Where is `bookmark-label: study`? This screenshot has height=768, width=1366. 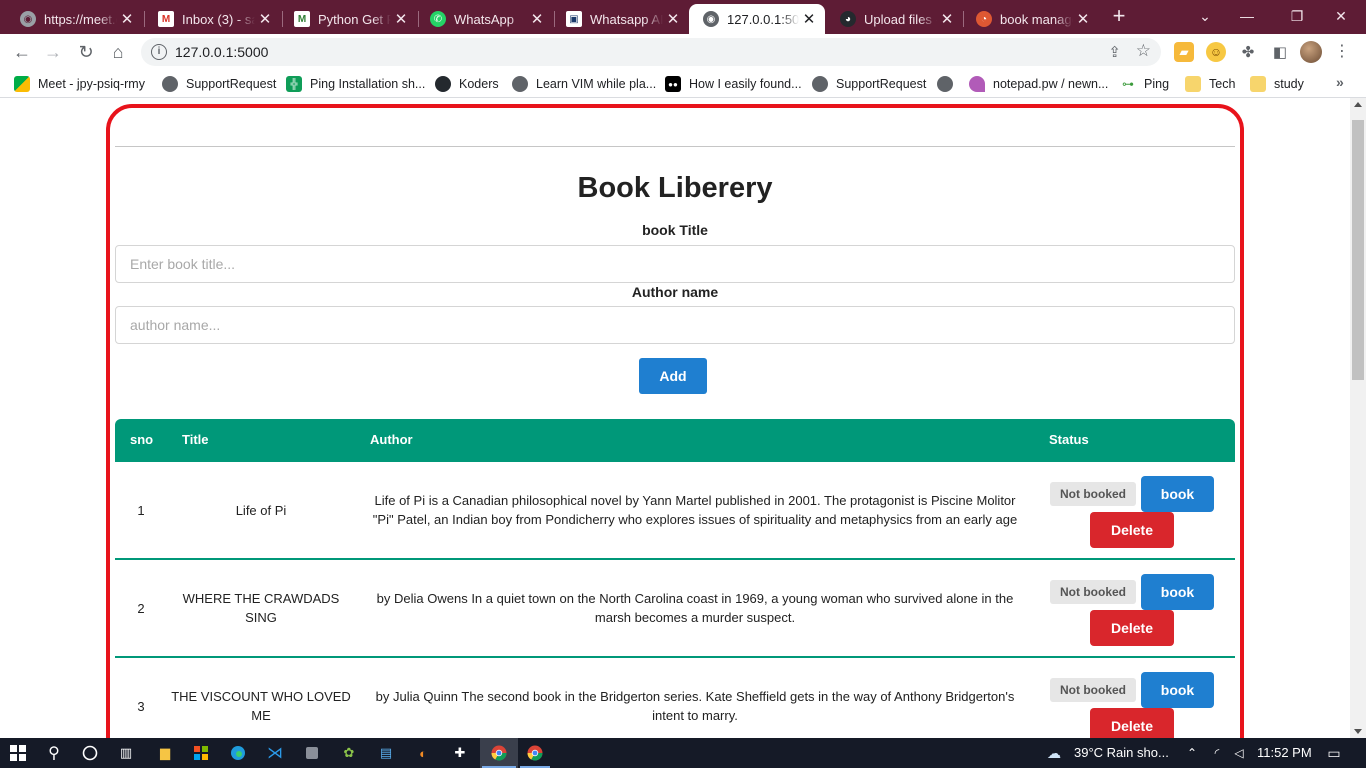
bookmark-label: study is located at coordinates (1289, 84).